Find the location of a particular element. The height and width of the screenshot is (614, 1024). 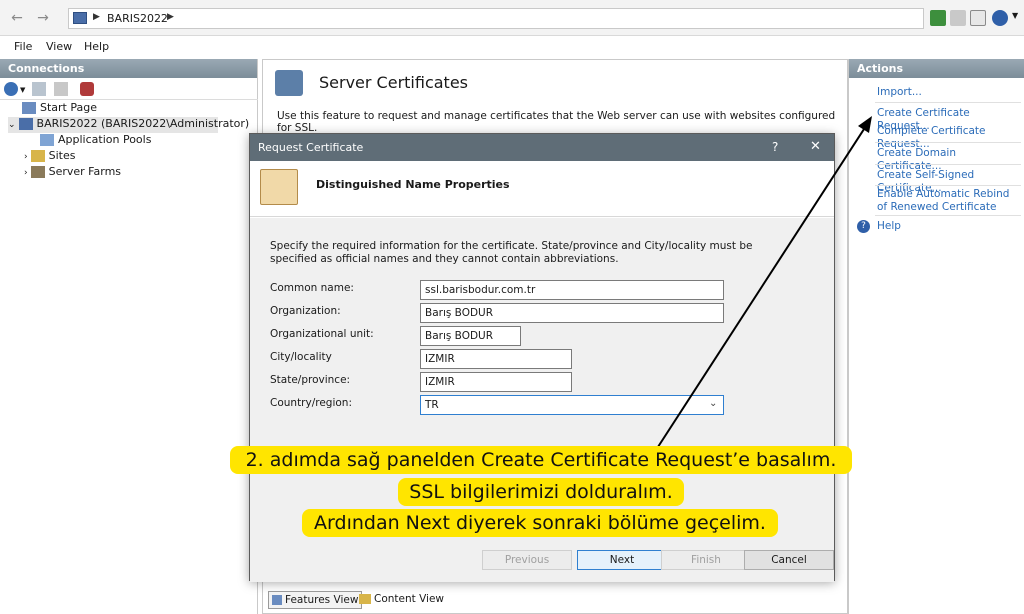

state-province-label: State/province: is located at coordinates (310, 380).